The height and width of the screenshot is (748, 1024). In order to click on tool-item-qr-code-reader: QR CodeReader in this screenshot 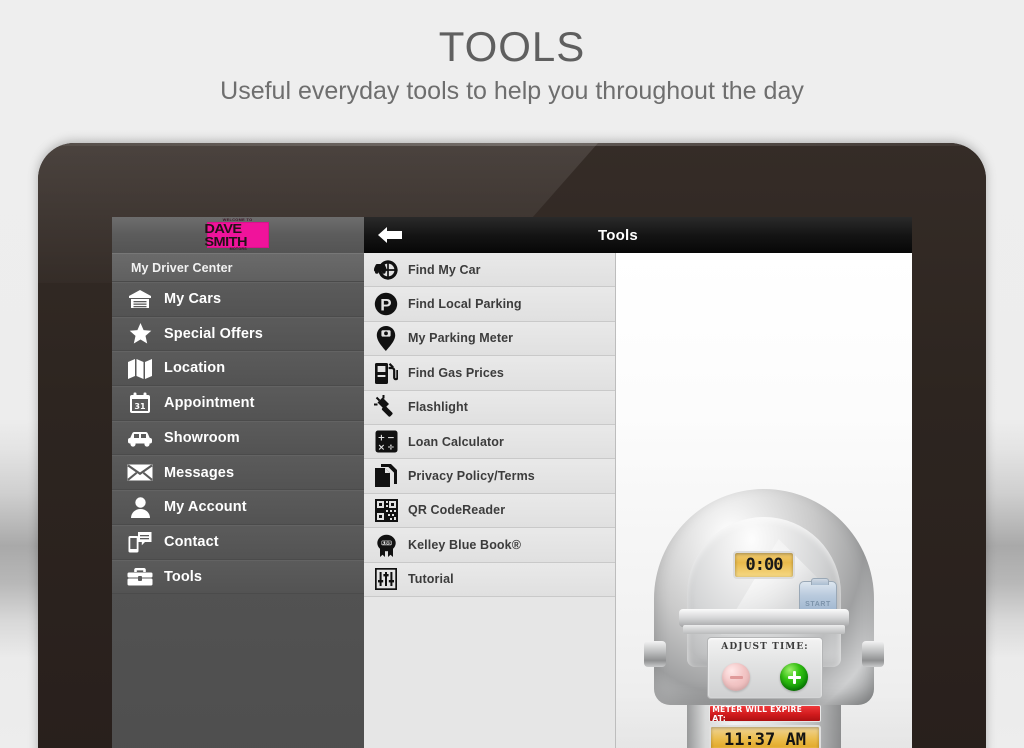, I will do `click(489, 511)`.